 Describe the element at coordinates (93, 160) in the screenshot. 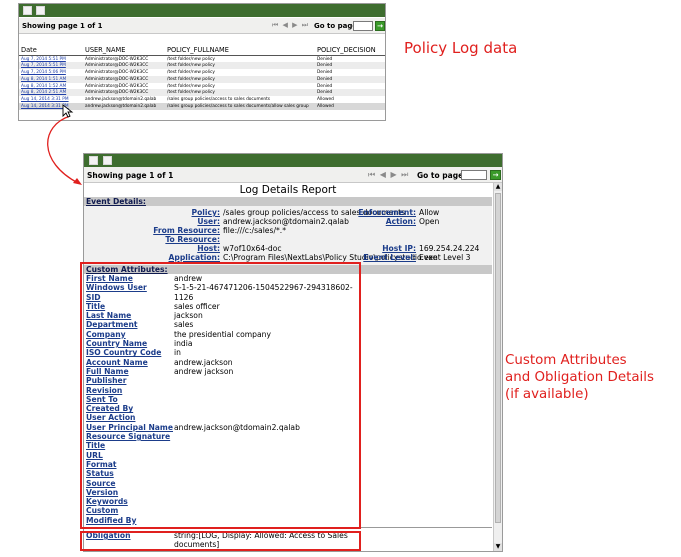

I see `export-icon` at that location.